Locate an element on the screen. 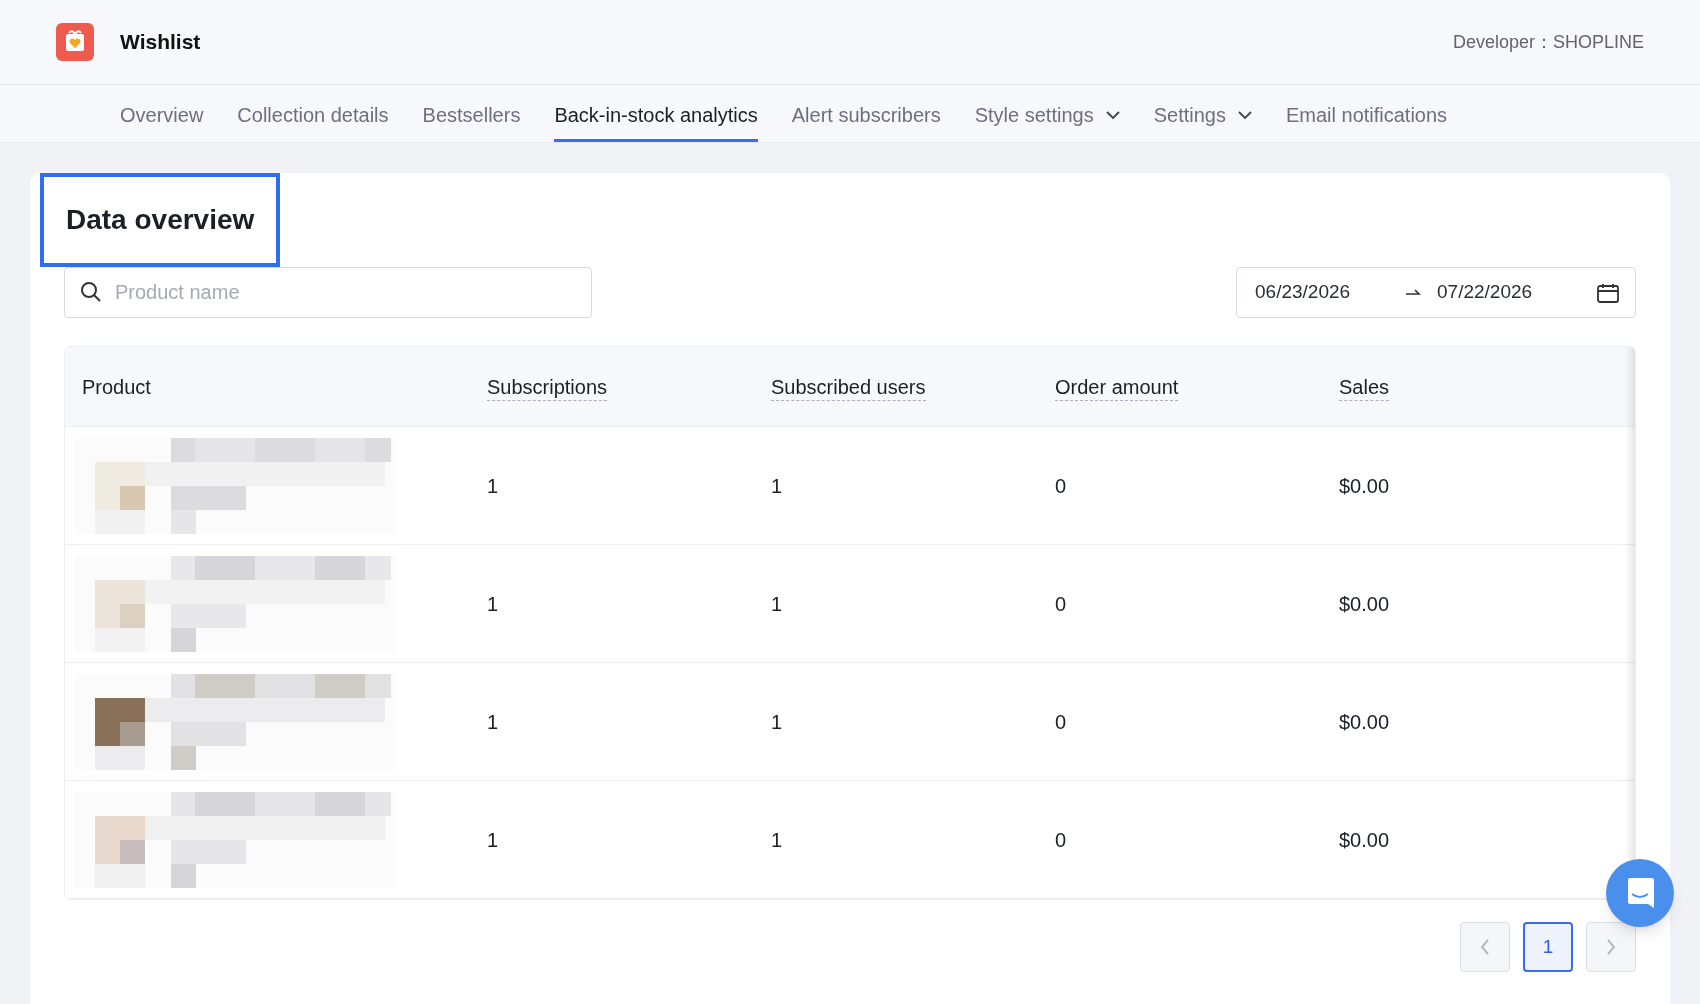 Image resolution: width=1700 pixels, height=1004 pixels. search-icon is located at coordinates (91, 292).